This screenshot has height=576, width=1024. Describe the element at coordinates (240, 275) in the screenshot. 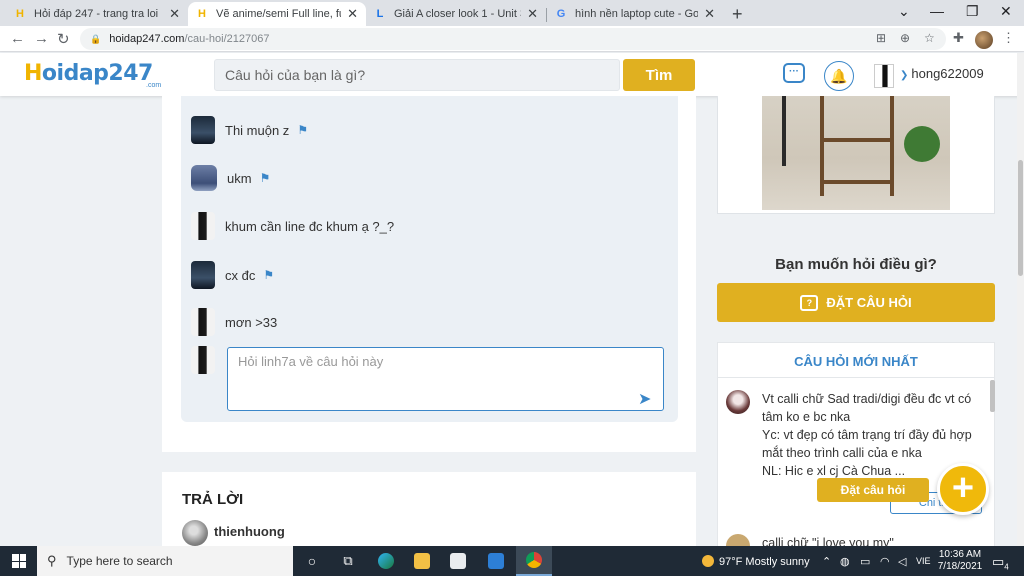

I see `comment-text: cx đc` at that location.